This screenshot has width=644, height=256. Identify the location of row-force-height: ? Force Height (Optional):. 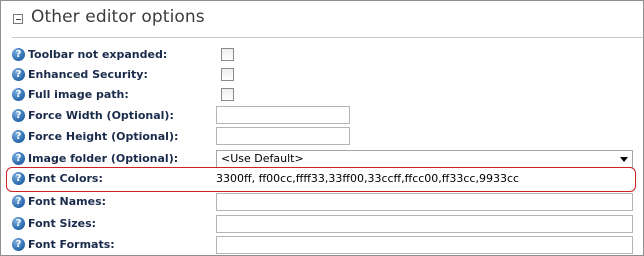
(322, 137).